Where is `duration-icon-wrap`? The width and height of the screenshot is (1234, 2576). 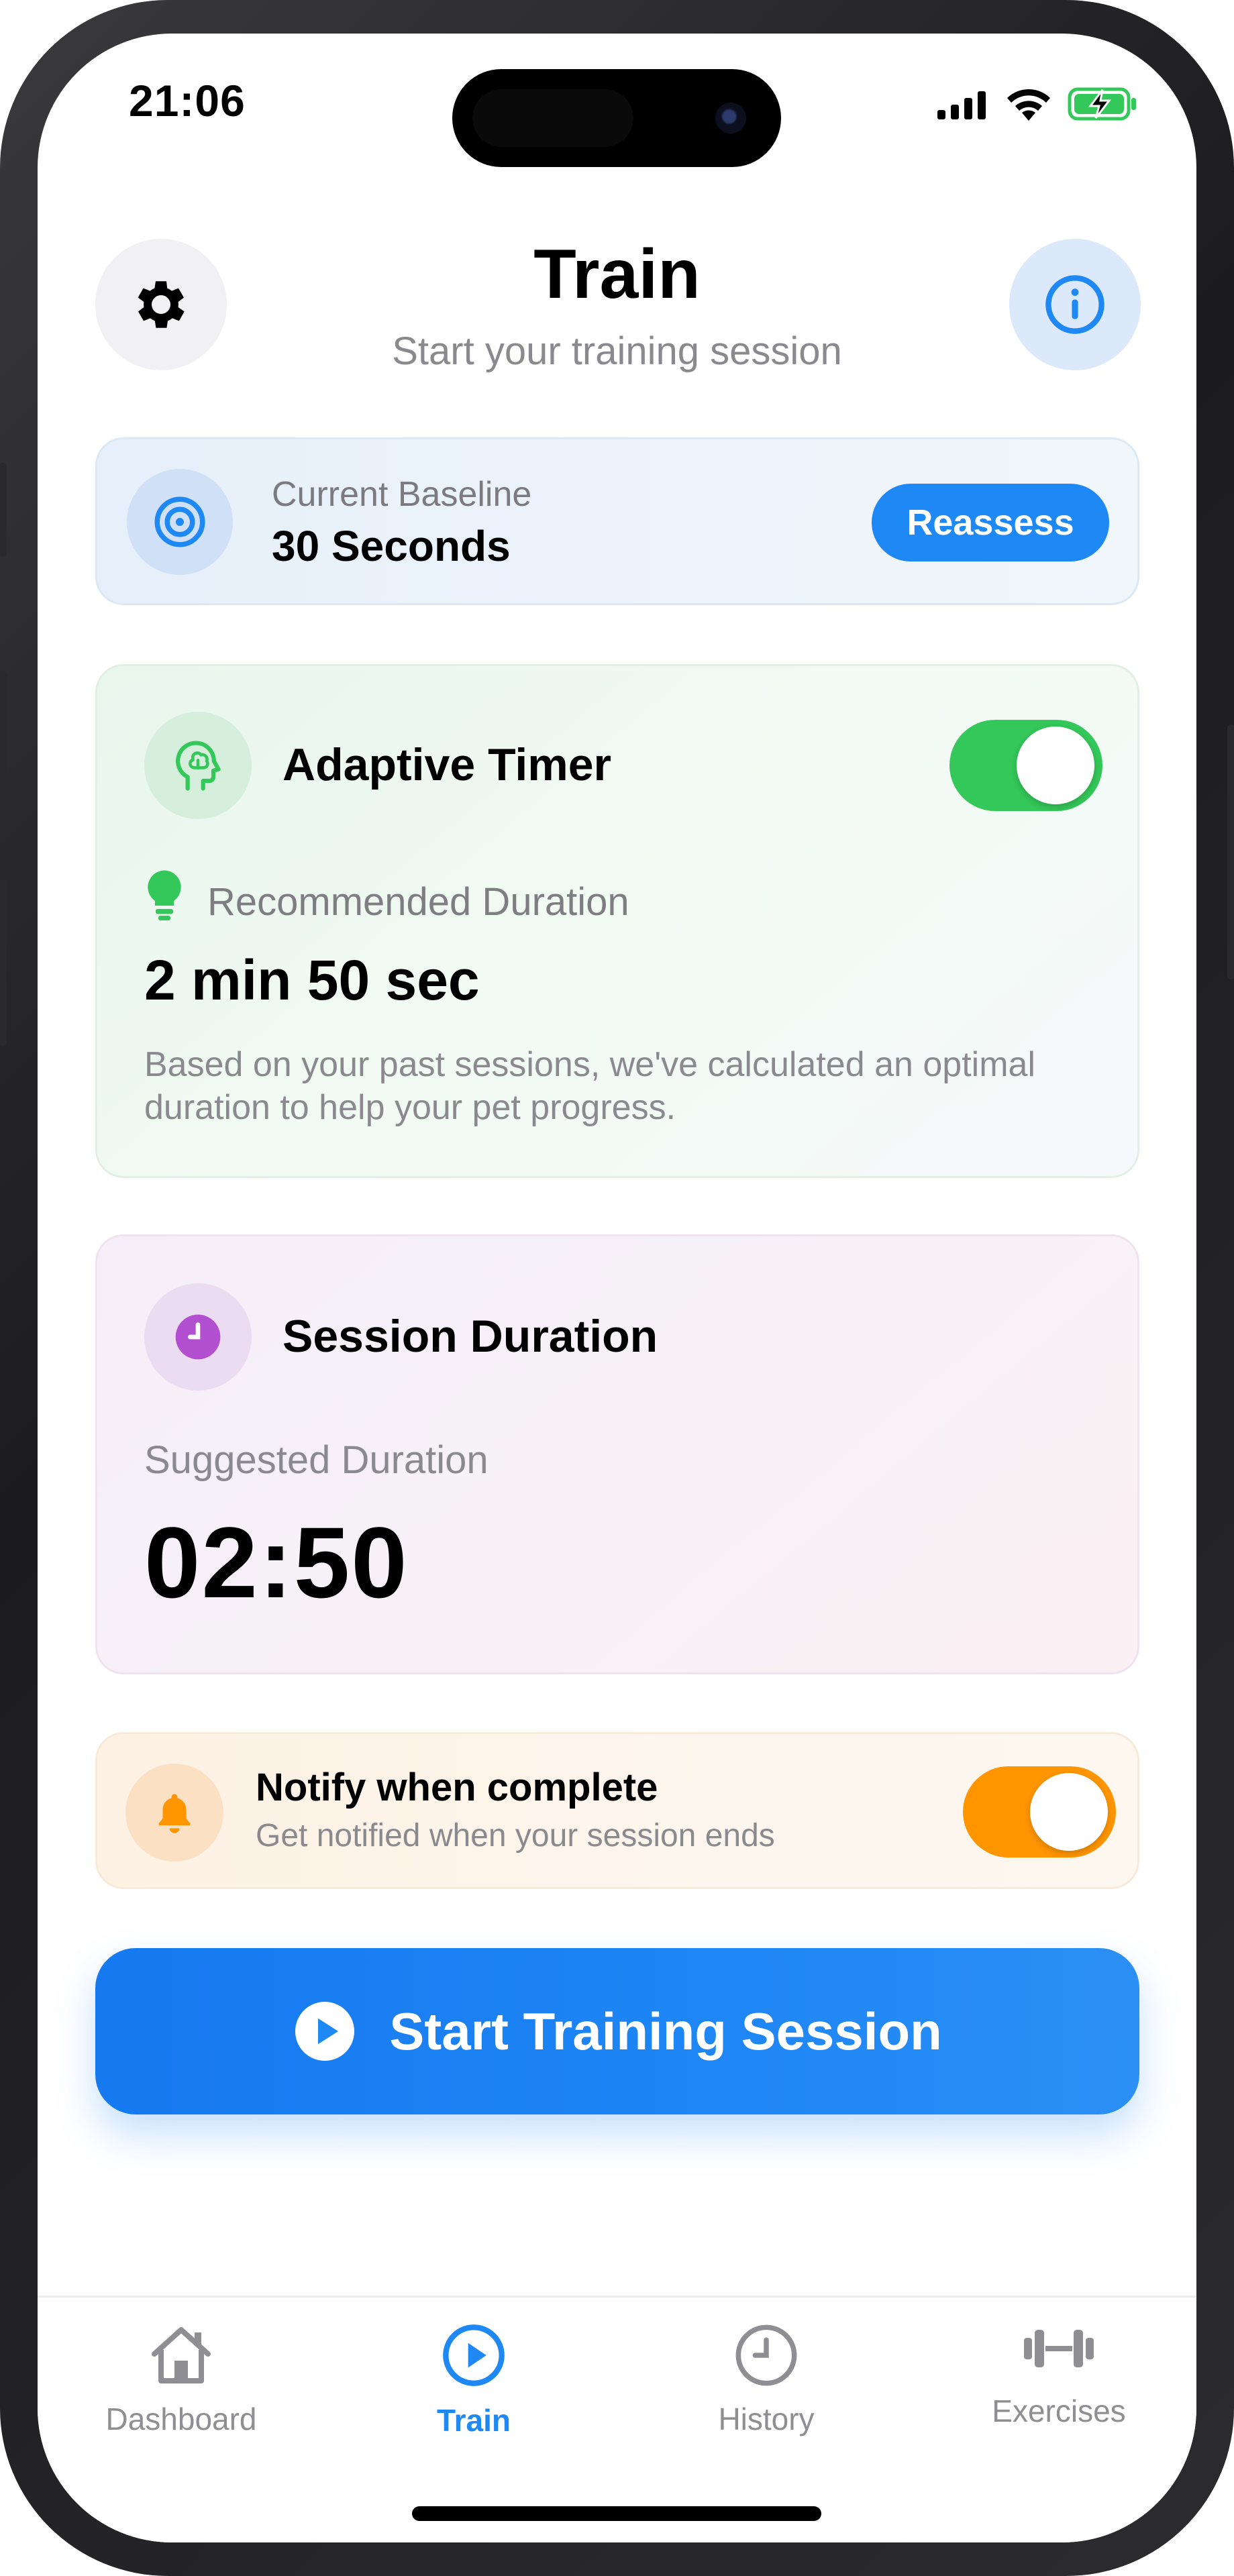
duration-icon-wrap is located at coordinates (198, 1337).